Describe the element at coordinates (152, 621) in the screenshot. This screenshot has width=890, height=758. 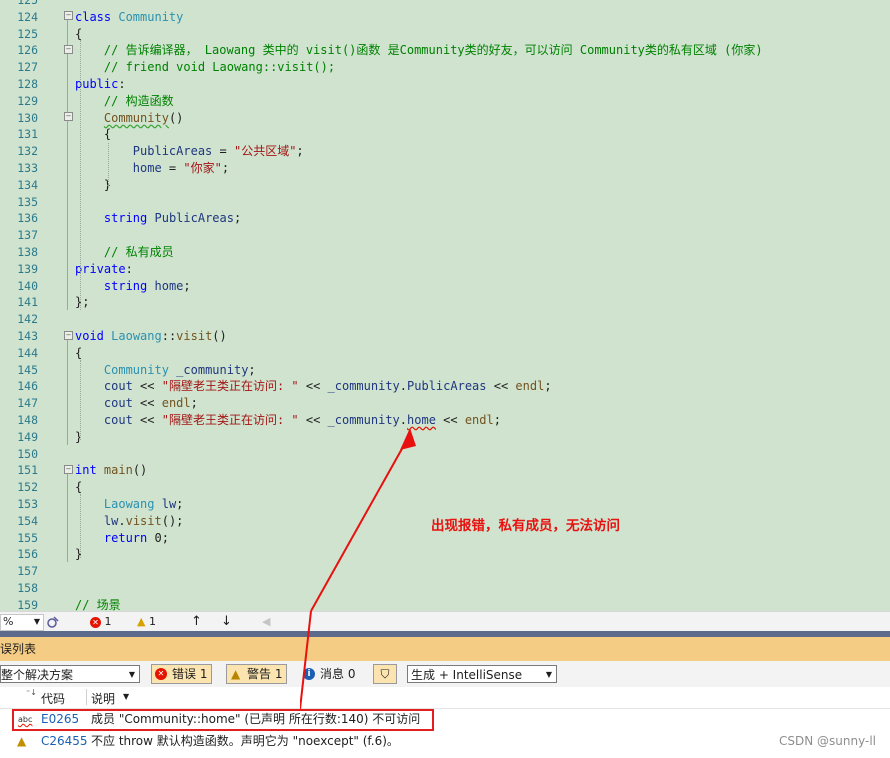
I see `warning-count: 1` at that location.